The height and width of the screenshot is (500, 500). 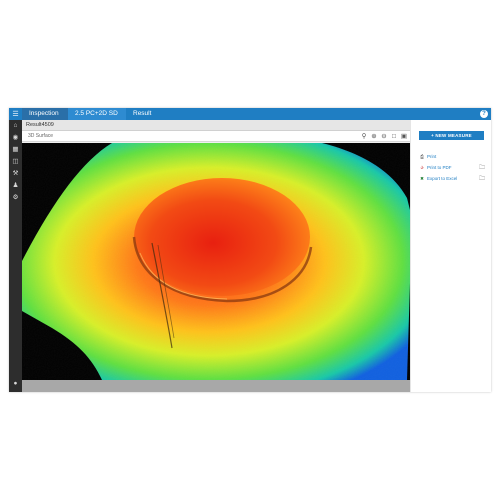 I want to click on breadcrumb-result: Result, so click(x=153, y=114).